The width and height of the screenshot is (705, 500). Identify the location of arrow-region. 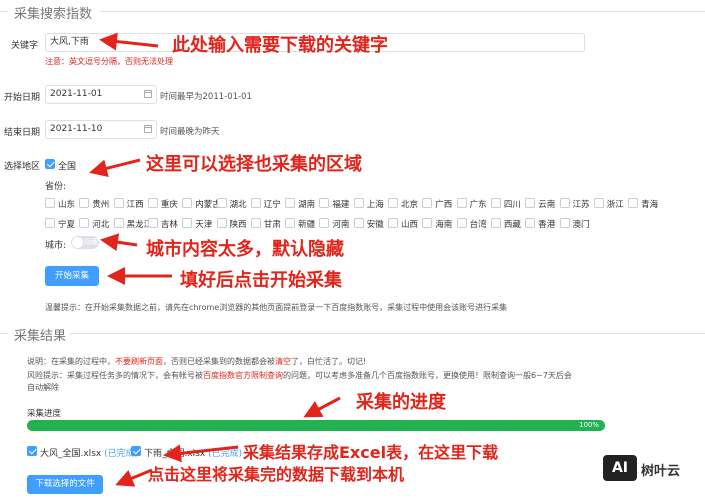
(115, 168).